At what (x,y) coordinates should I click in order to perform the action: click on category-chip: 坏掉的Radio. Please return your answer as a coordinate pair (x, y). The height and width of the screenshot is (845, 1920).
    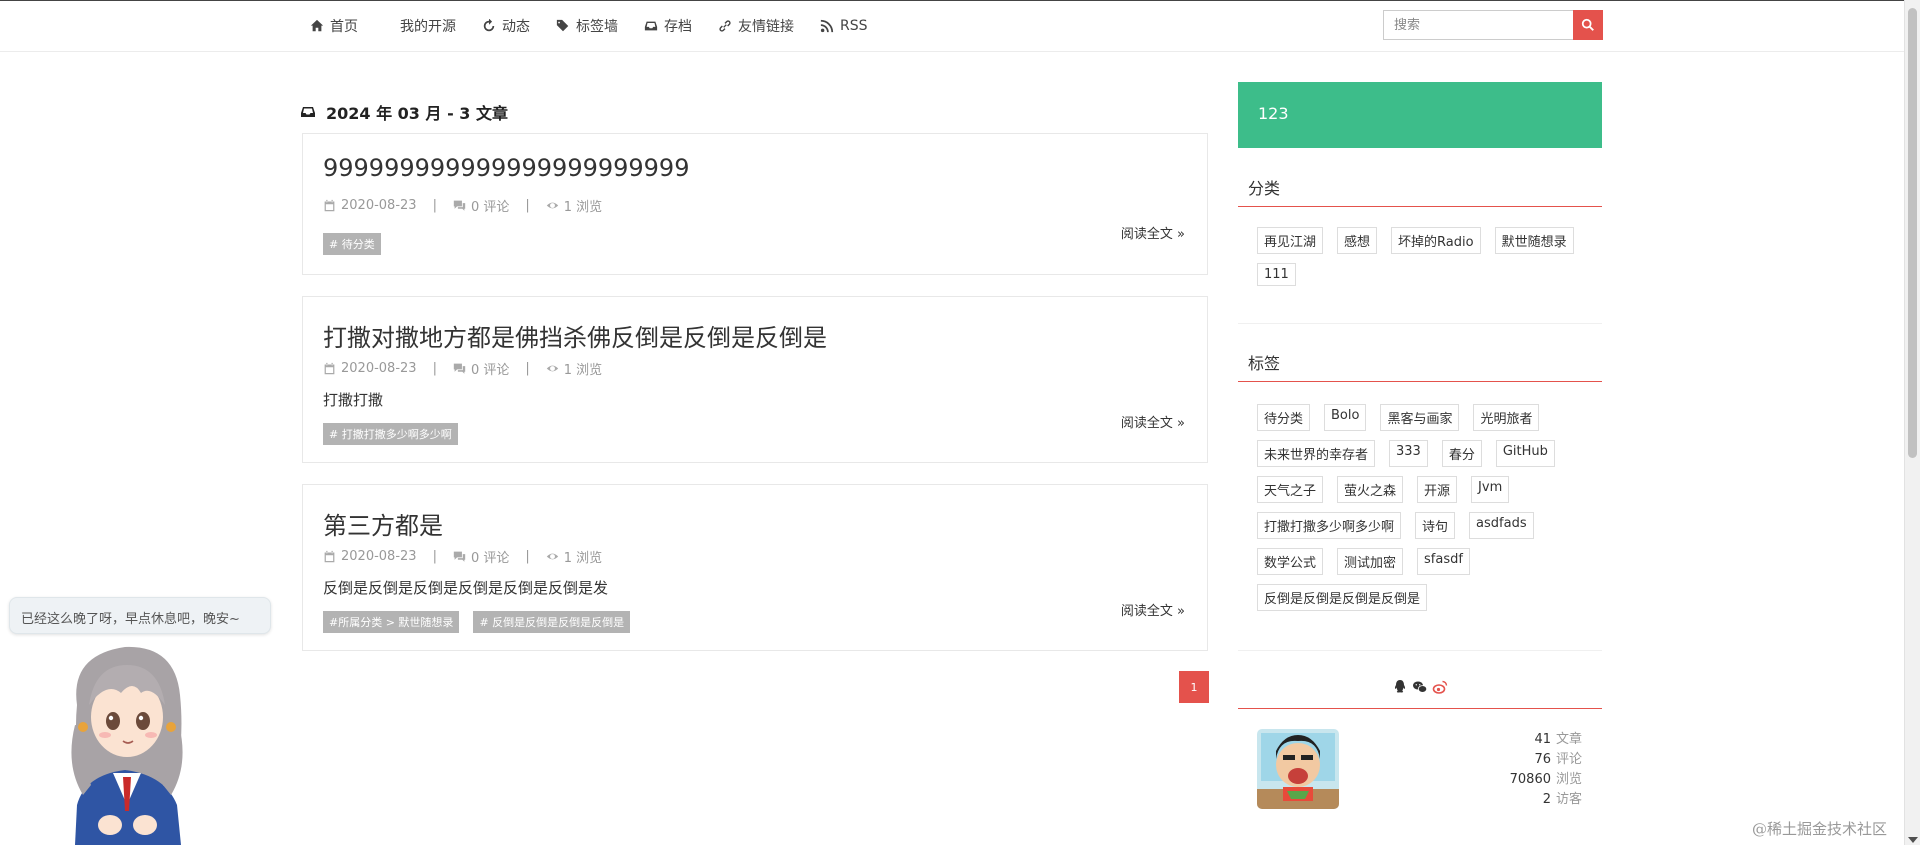
    Looking at the image, I should click on (1436, 240).